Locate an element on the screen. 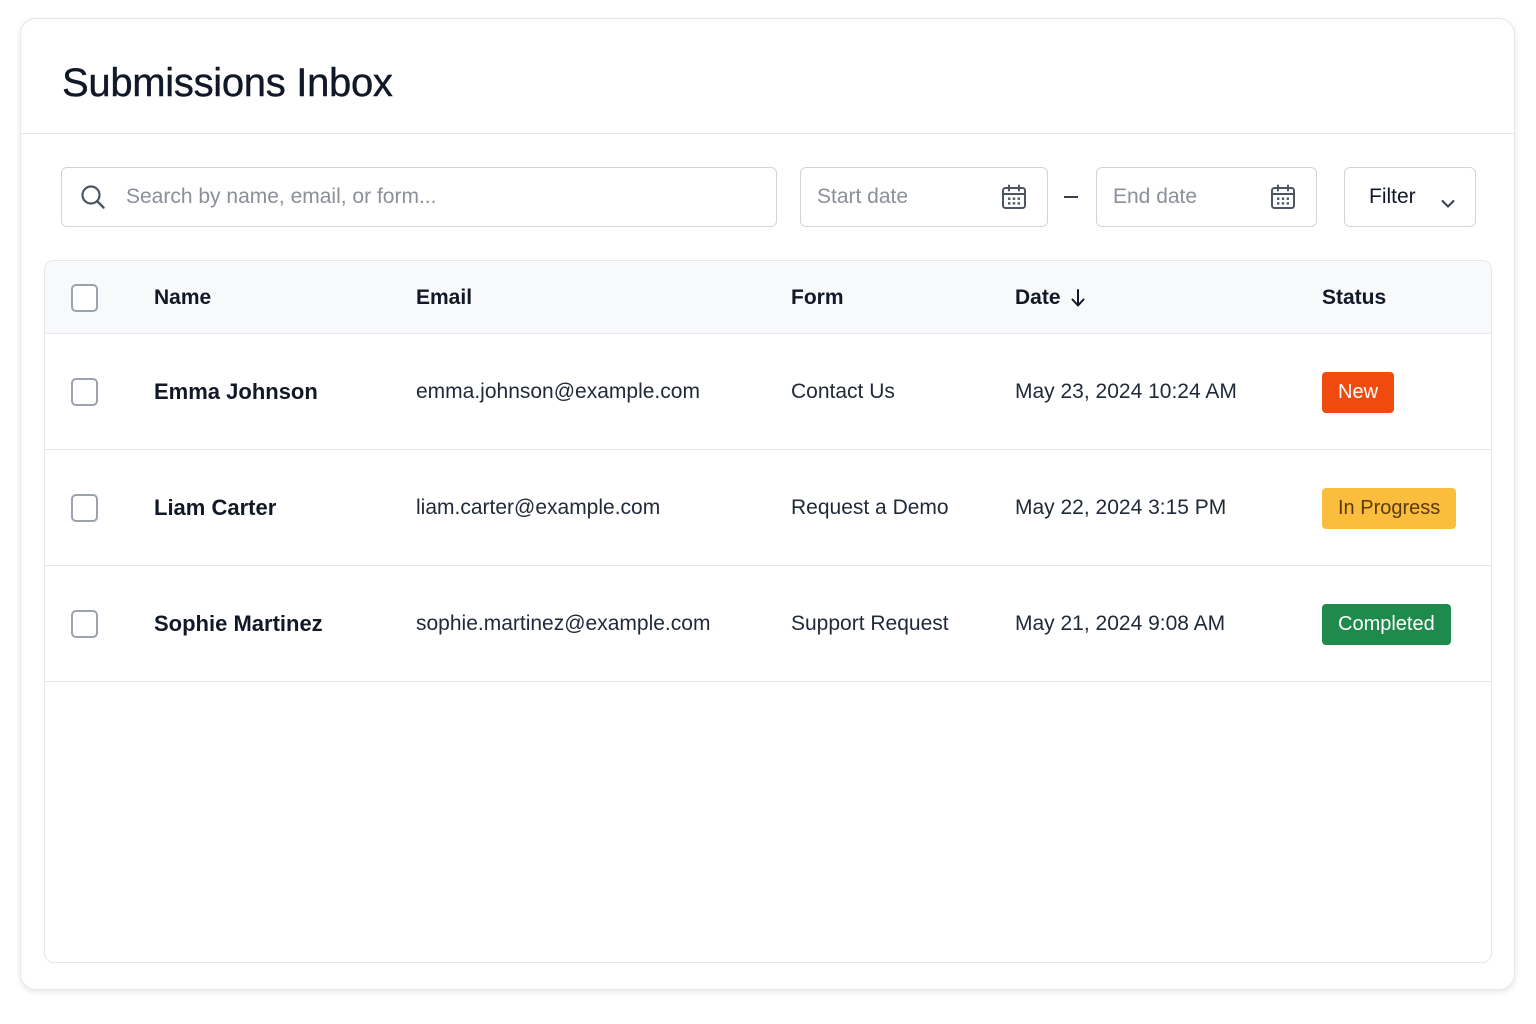 This screenshot has width=1536, height=1024. card-header: Submissions Inbox is located at coordinates (767, 76).